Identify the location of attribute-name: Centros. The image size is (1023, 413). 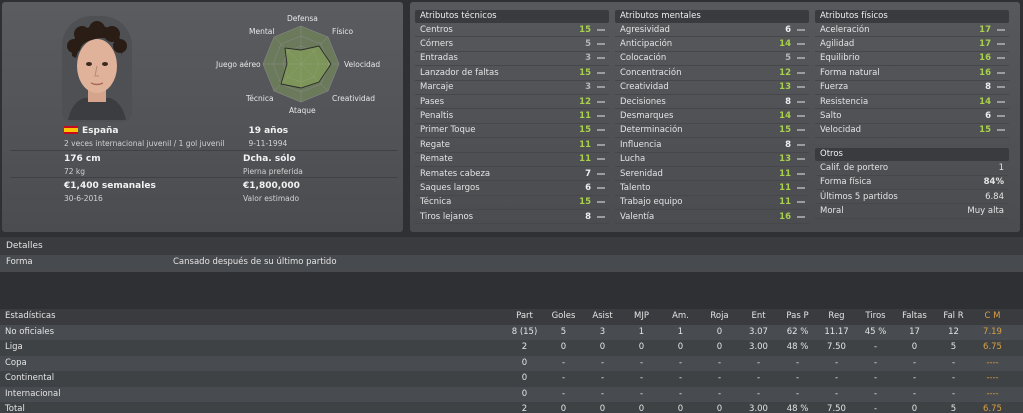
(436, 29).